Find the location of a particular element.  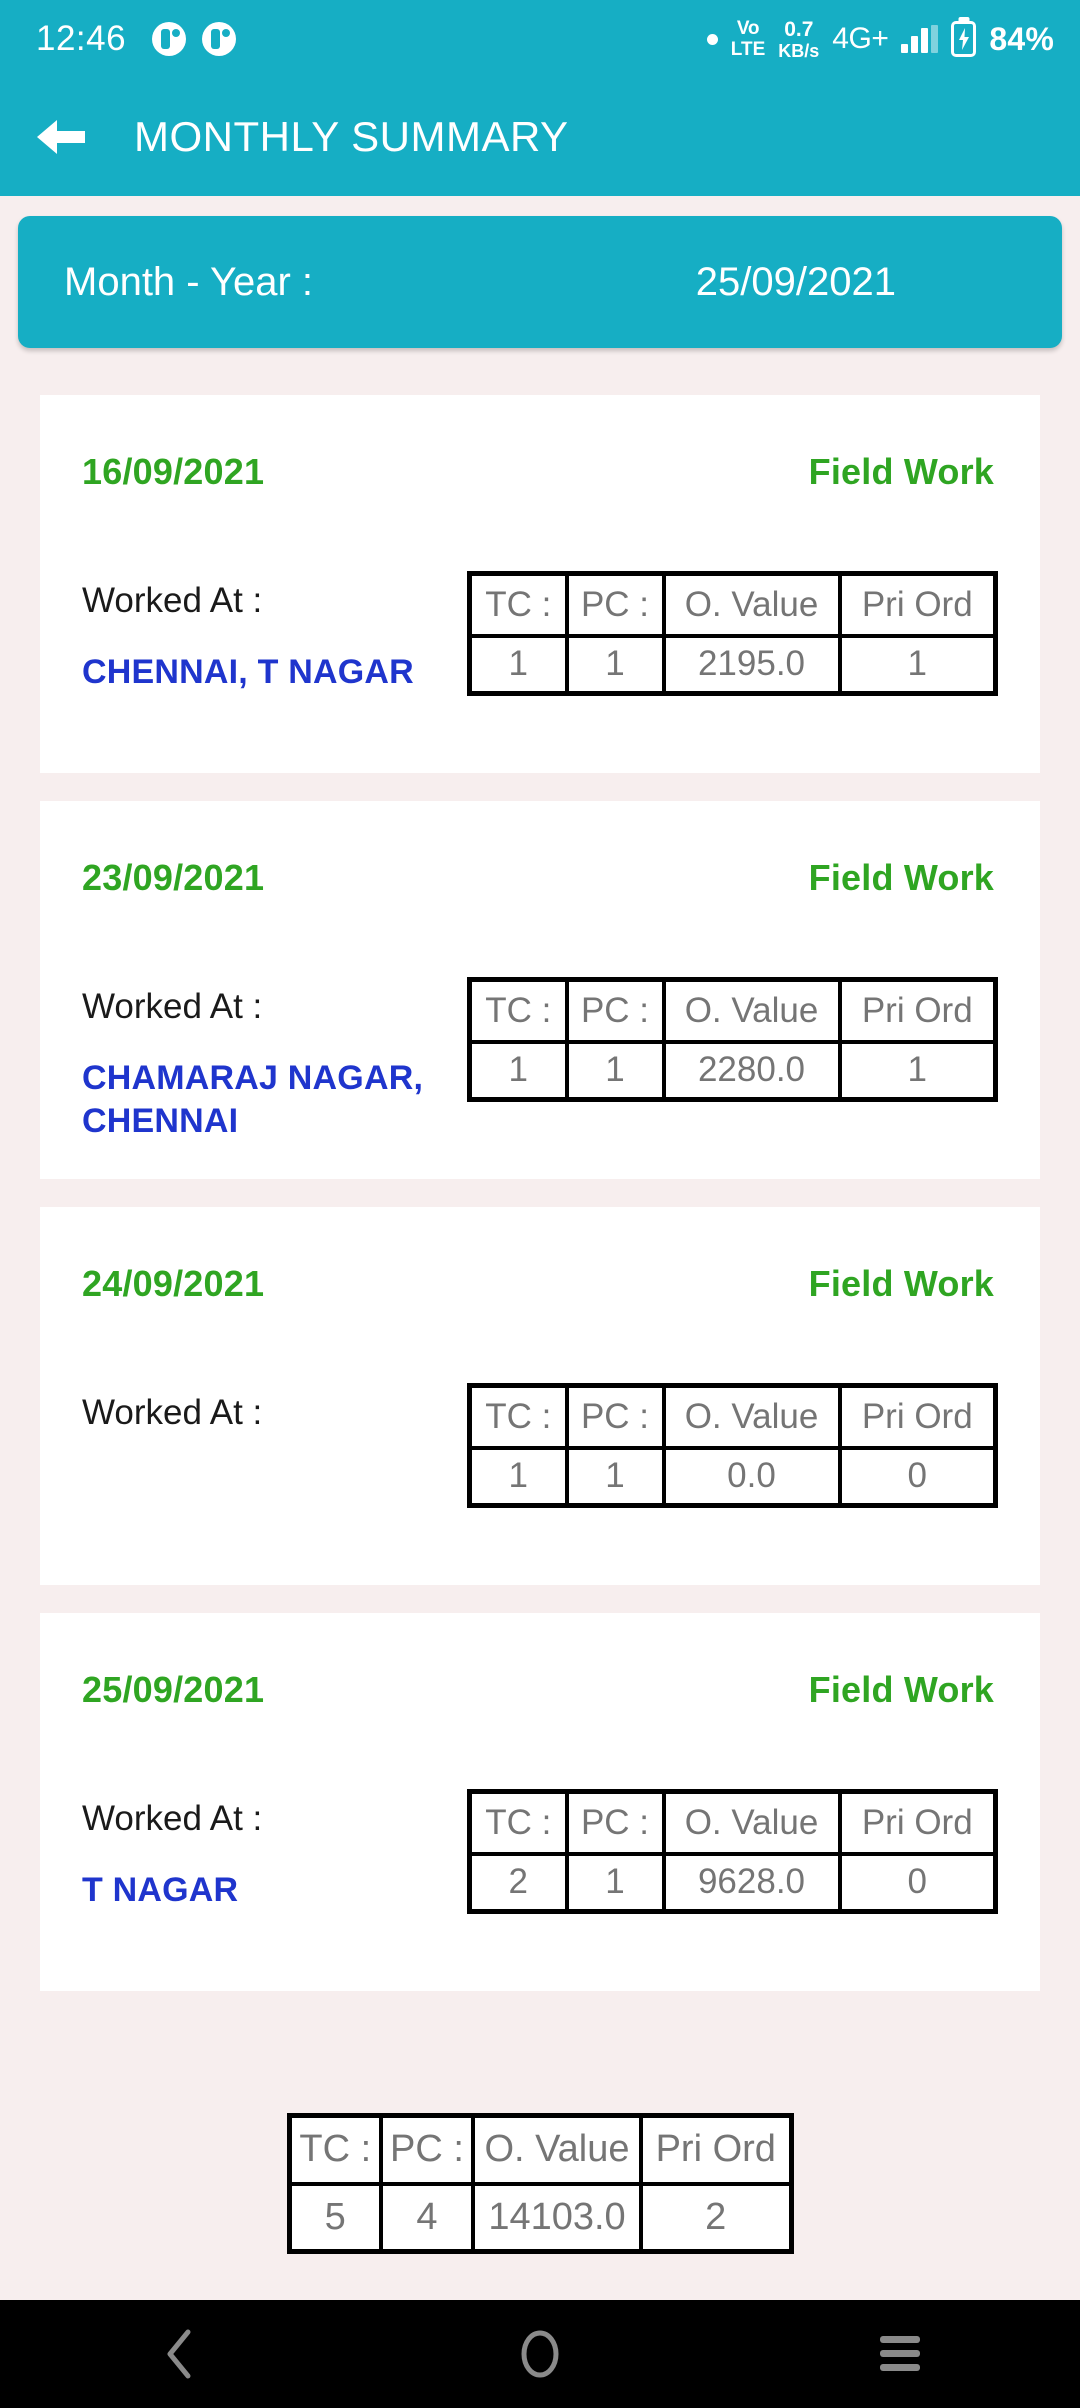

worked-at-block: Worked At : CHENNAI, T NAGAR is located at coordinates (272, 632).